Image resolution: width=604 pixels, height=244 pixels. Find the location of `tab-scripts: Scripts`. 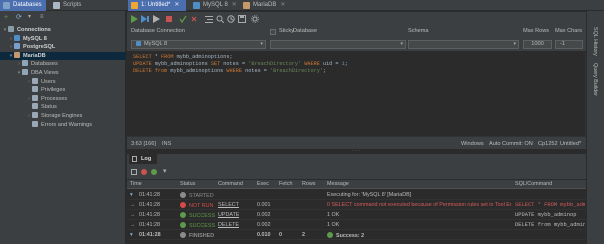

tab-scripts: Scripts is located at coordinates (70, 5).